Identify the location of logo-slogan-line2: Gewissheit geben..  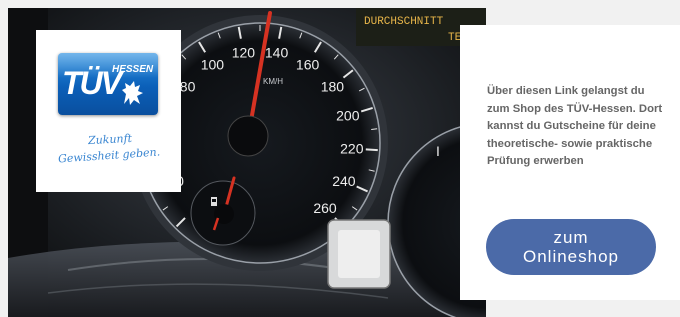
(109, 155).